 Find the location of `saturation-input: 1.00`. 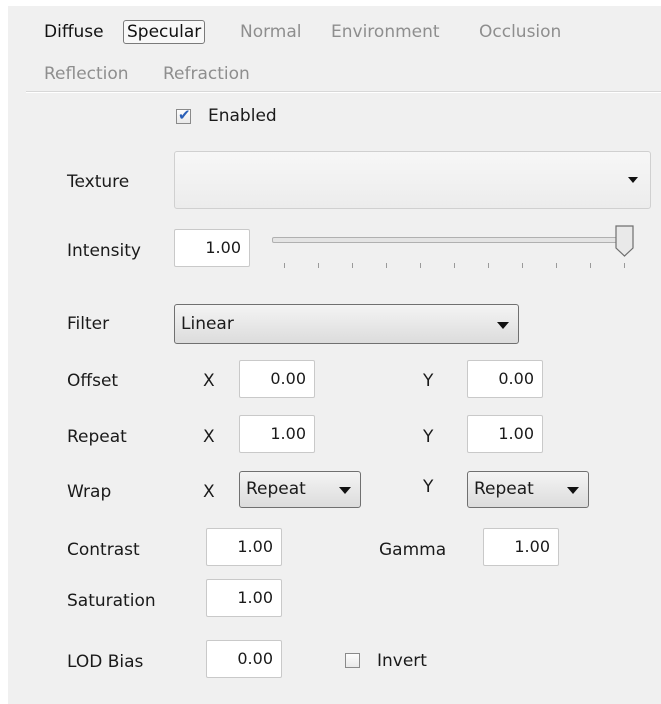

saturation-input: 1.00 is located at coordinates (244, 598).